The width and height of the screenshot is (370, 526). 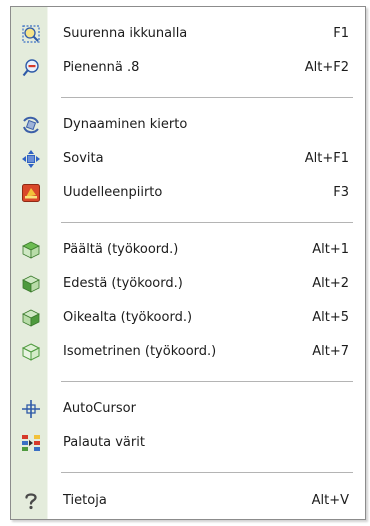 I want to click on view-right-icon, so click(x=31, y=318).